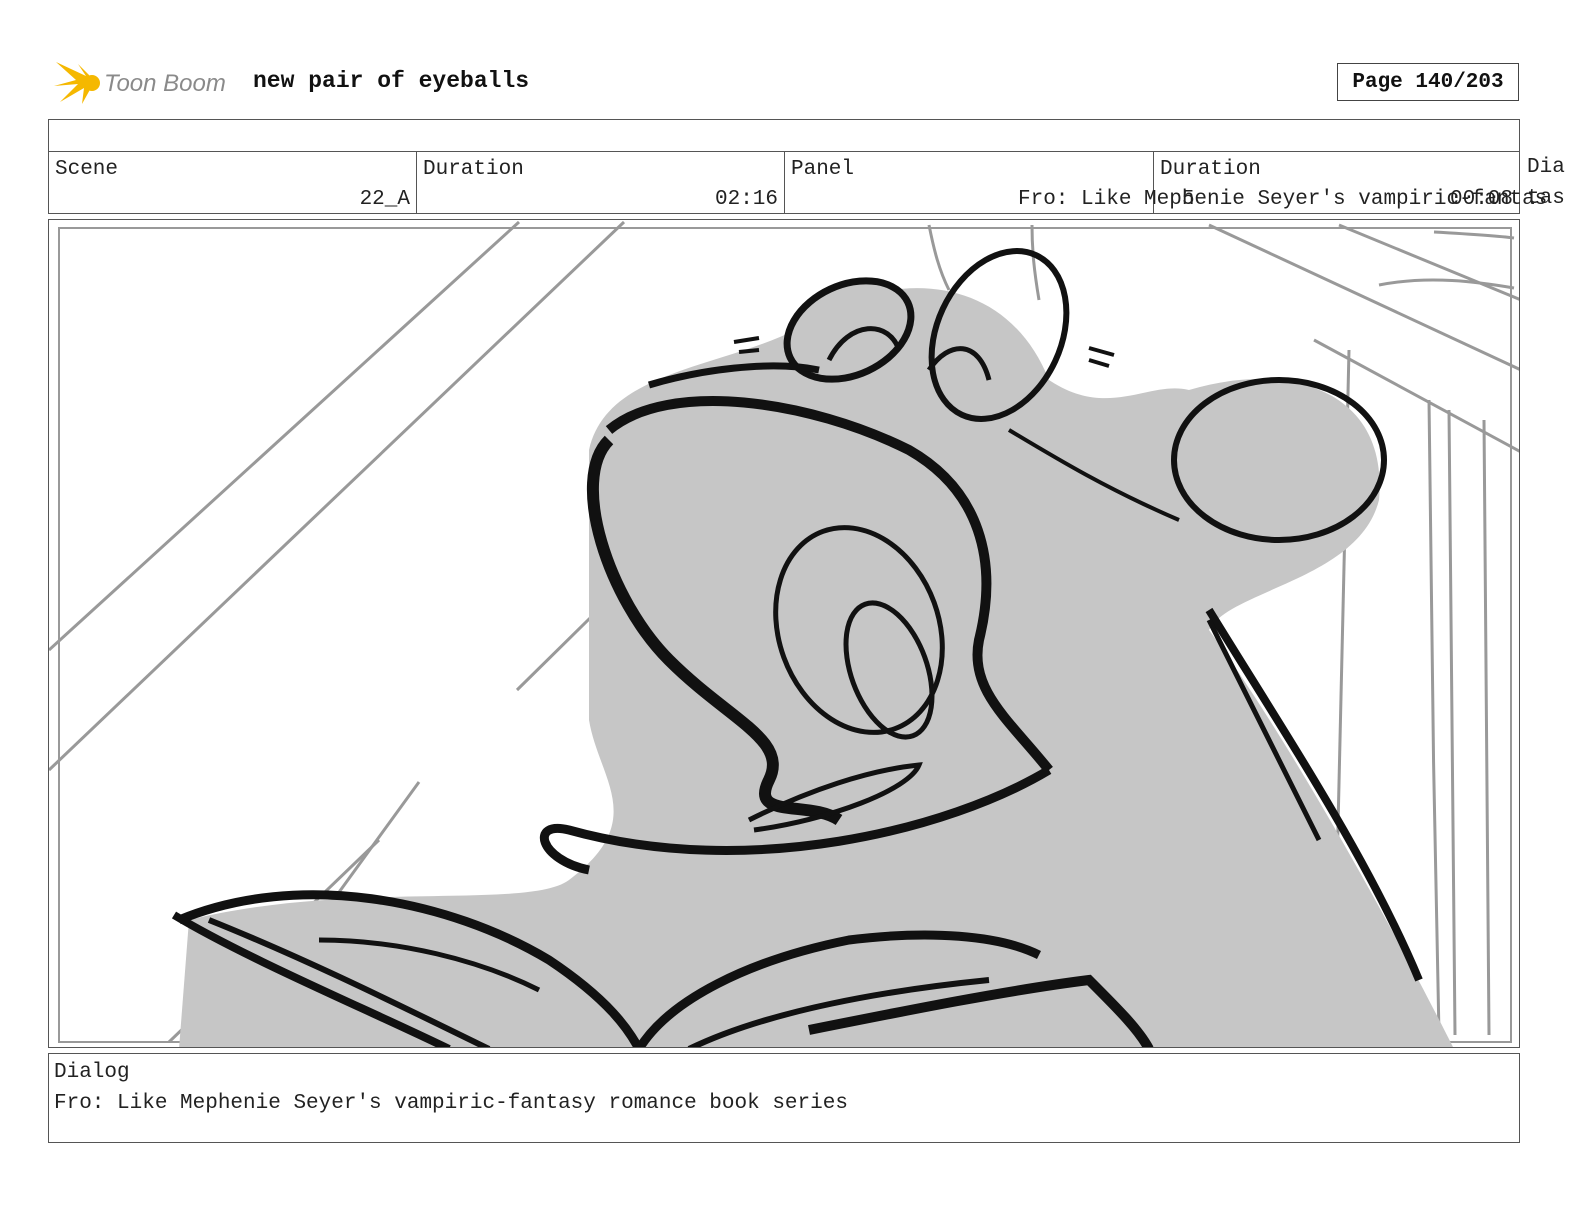  Describe the element at coordinates (601, 182) in the screenshot. I see `duration-cell: Duration 02:16` at that location.